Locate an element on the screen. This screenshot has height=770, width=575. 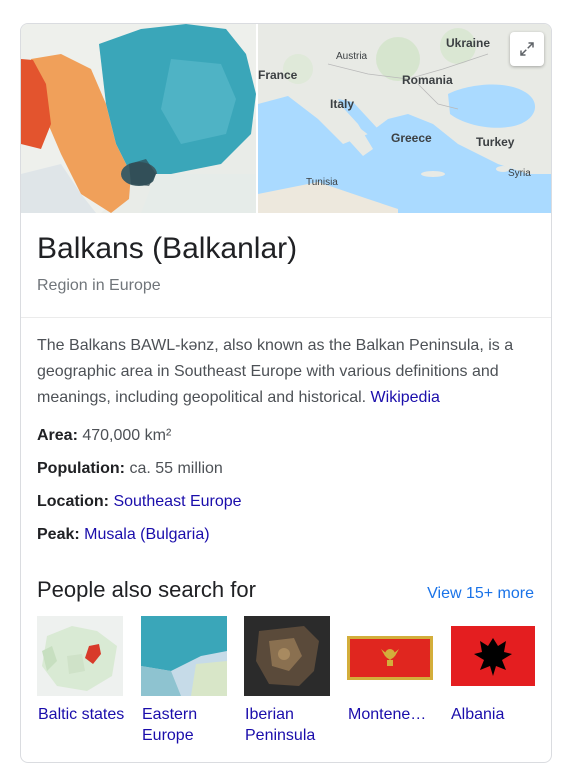
eastern-europe-map-thumbnail is located at coordinates (184, 656).